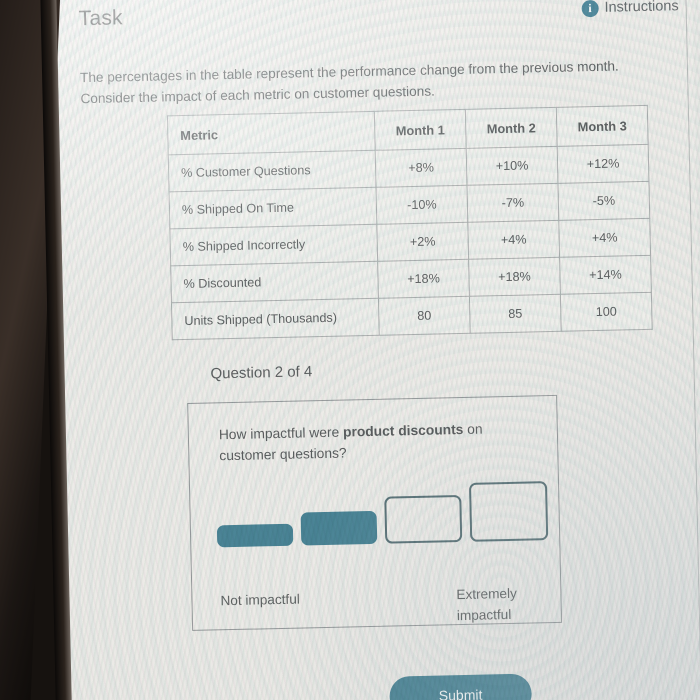 The width and height of the screenshot is (700, 700). I want to click on cell-metric: Units Shipped (Thousands), so click(275, 319).